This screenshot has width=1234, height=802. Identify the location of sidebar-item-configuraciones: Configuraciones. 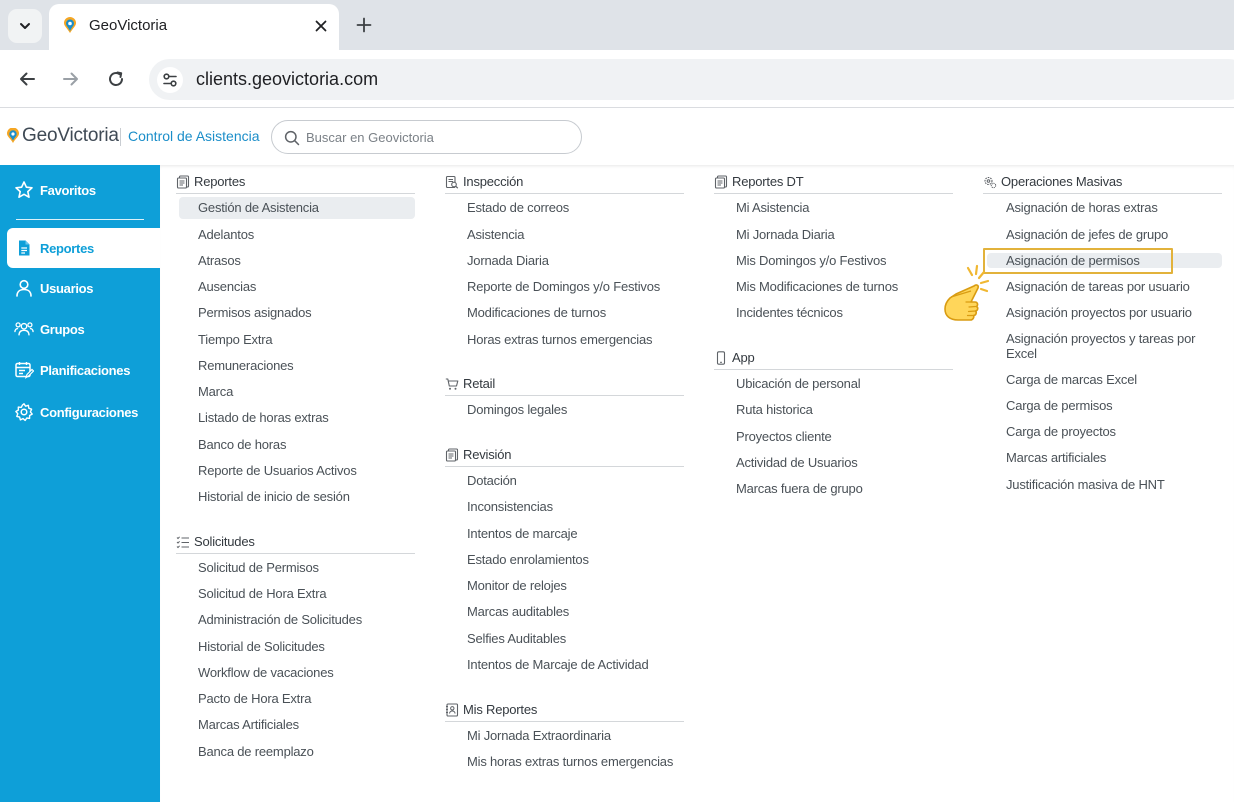
(83, 412).